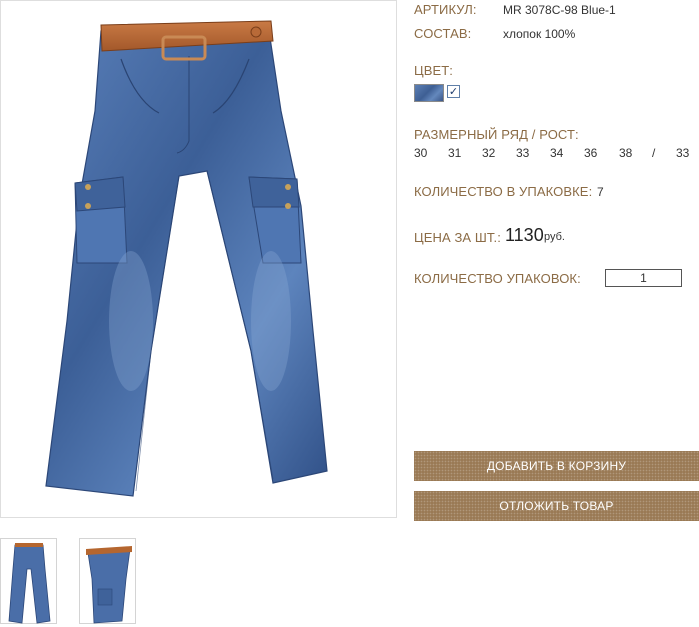  I want to click on packs-count-label: КОЛИЧЕСТВО УПАКОВОК:, so click(497, 278).